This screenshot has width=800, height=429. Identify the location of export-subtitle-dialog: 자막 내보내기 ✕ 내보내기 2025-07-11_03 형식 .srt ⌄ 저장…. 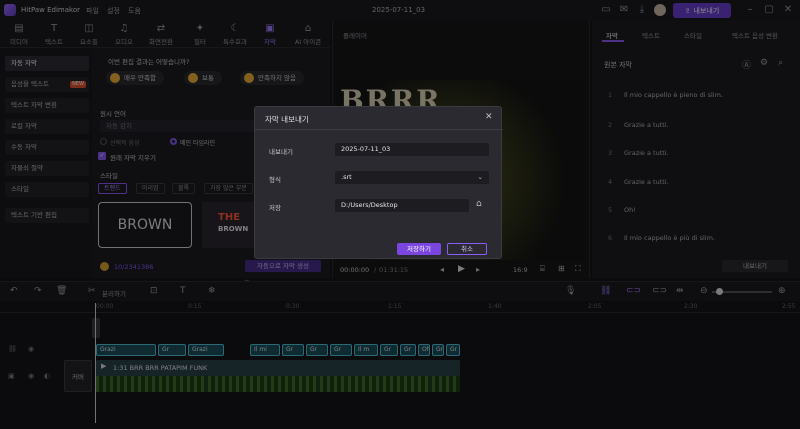
(378, 182).